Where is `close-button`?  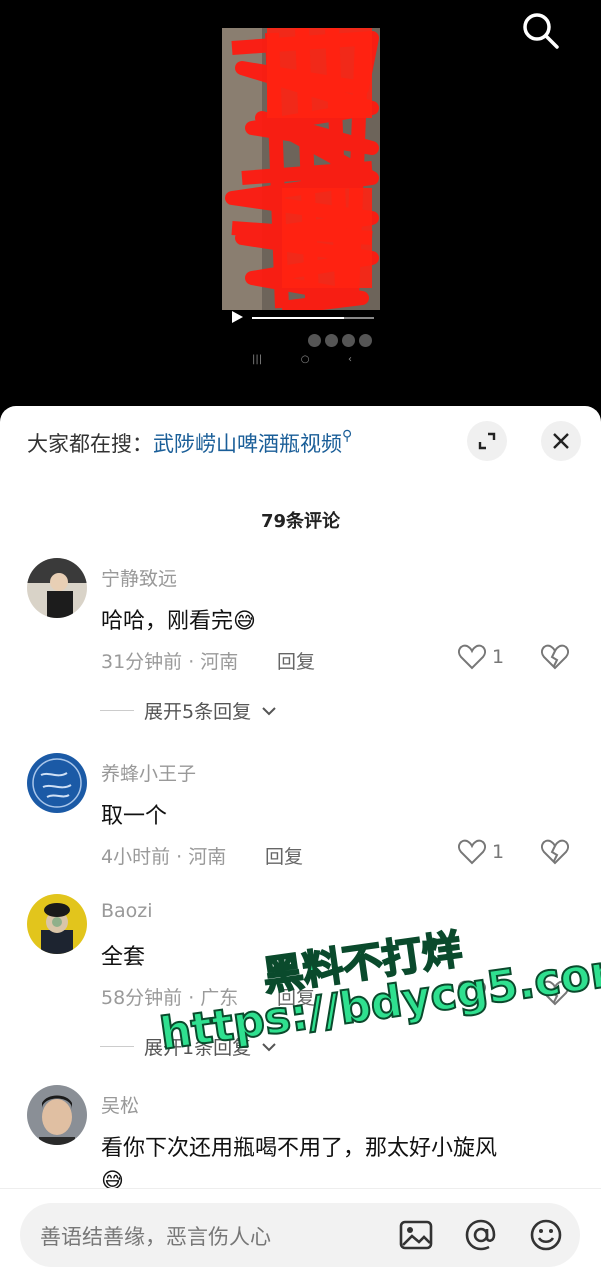 close-button is located at coordinates (561, 441).